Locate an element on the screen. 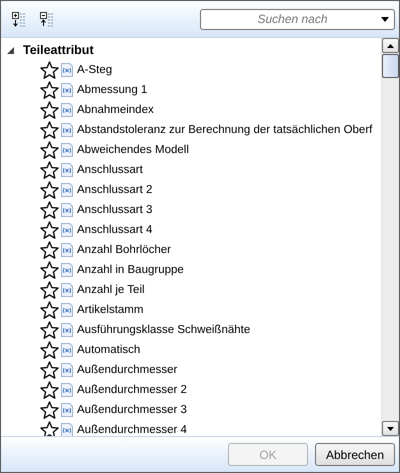  tree-item-label: Abweichendes Modell is located at coordinates (133, 150).